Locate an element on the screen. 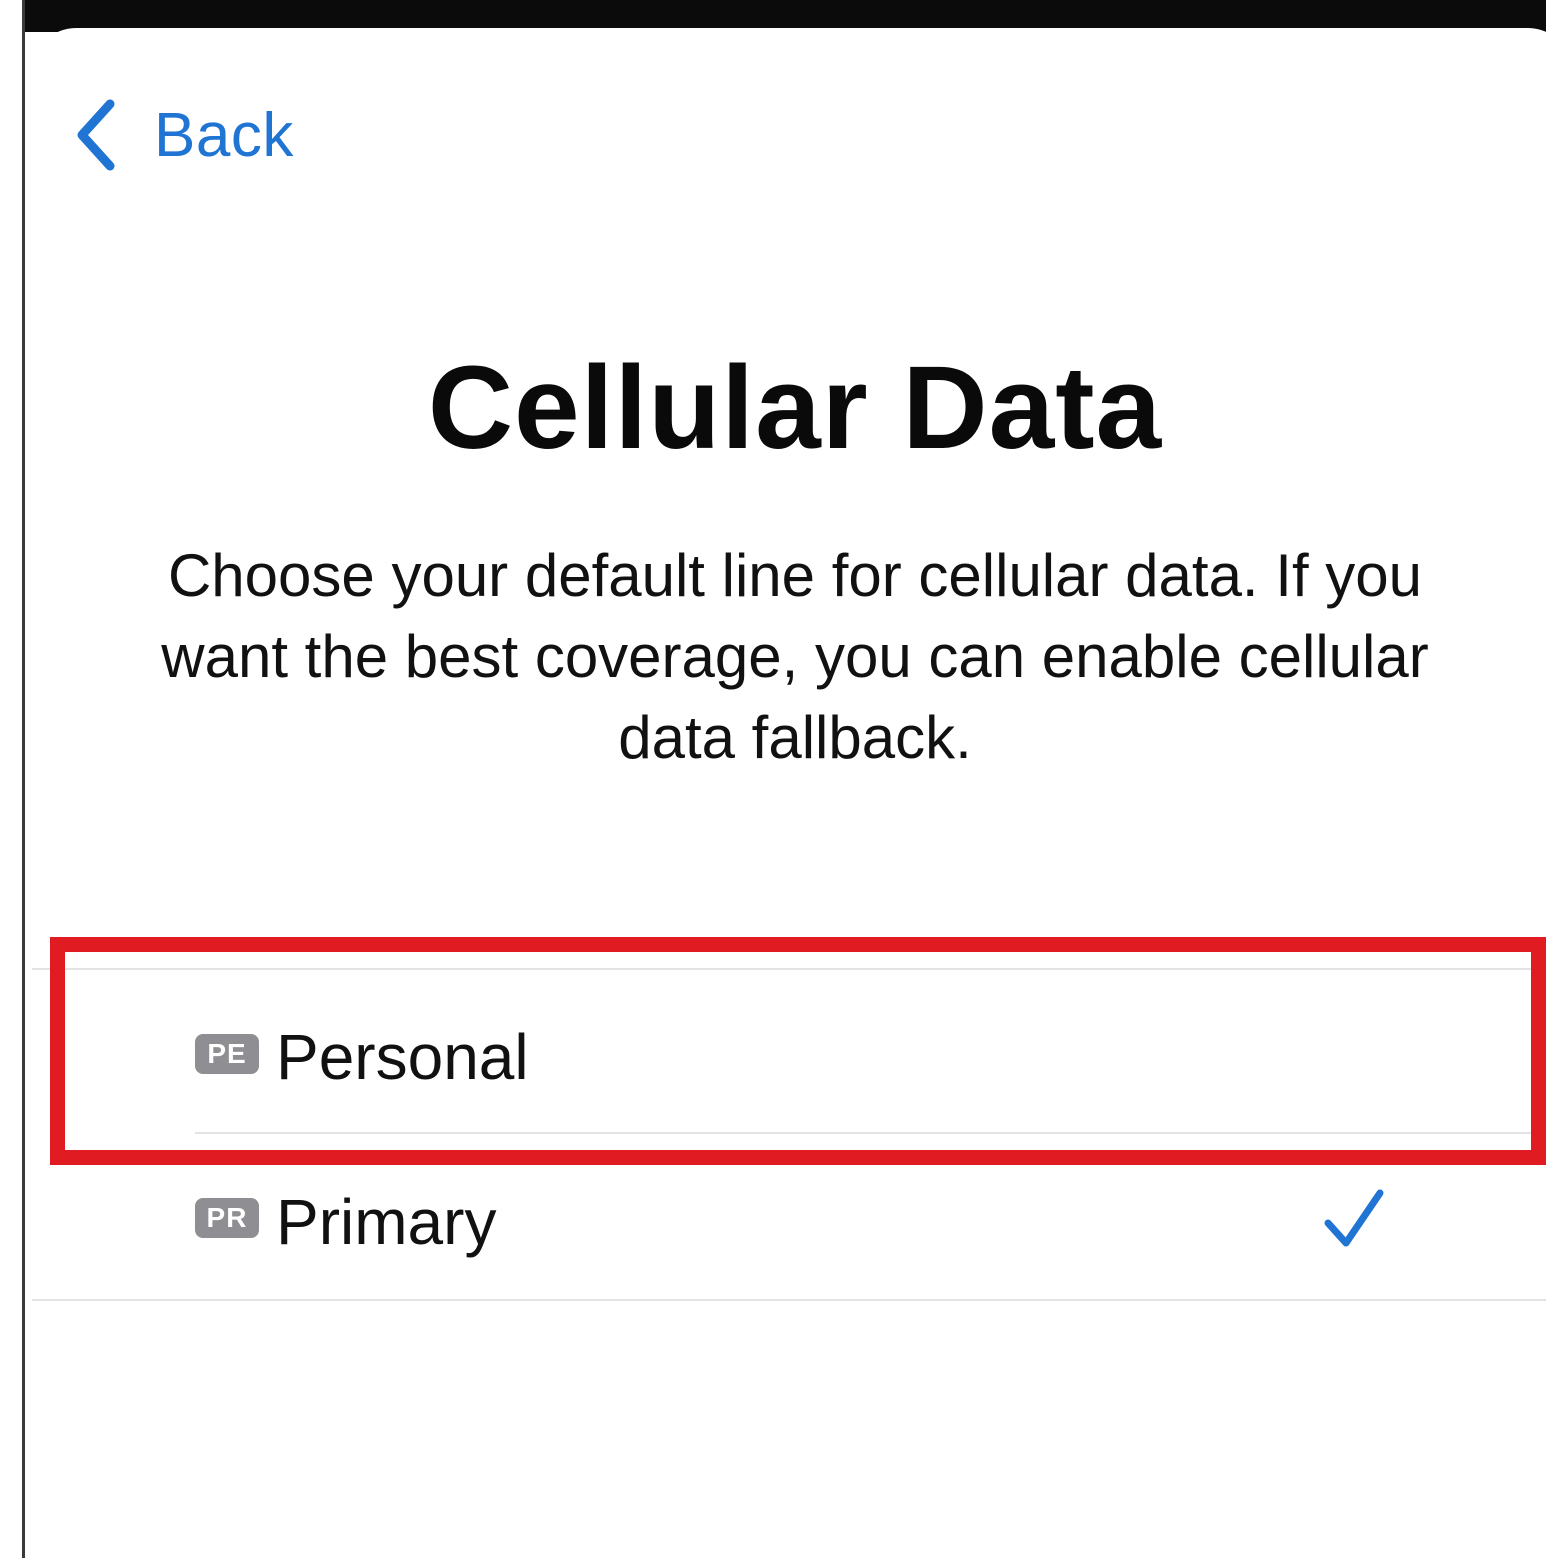  back-label: Back is located at coordinates (224, 135).